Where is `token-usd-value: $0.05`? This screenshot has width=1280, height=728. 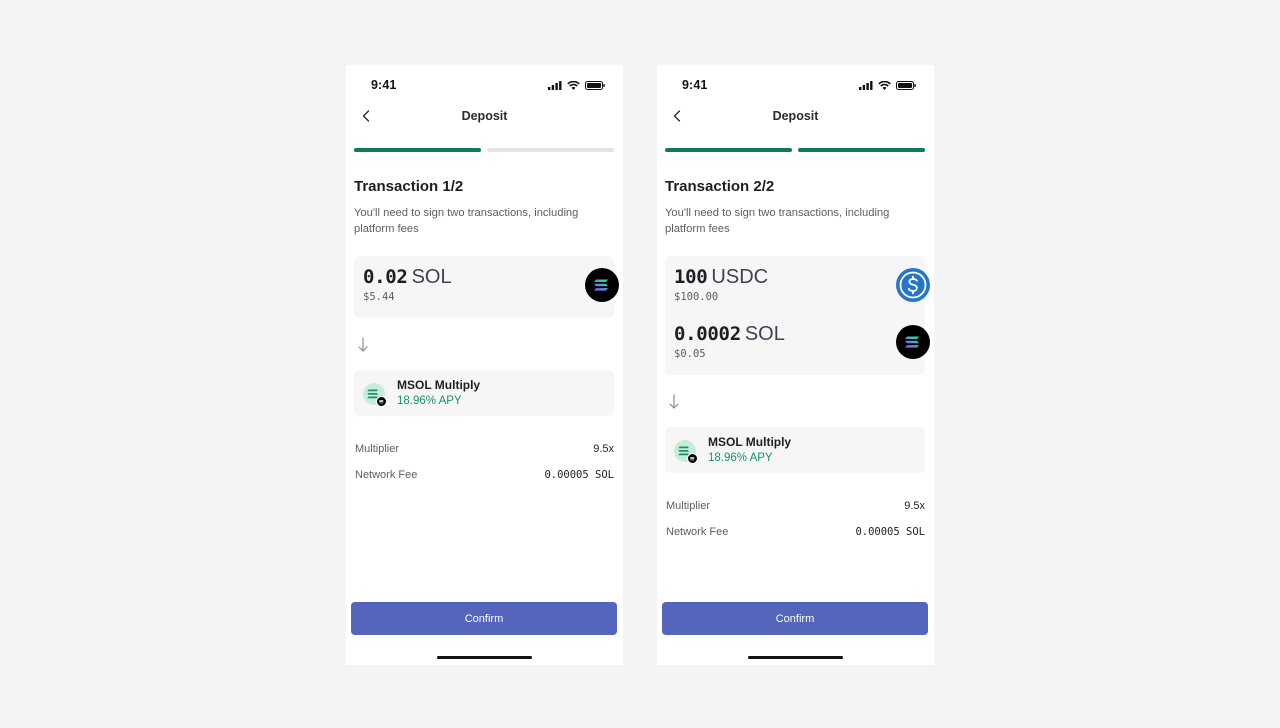
token-usd-value: $0.05 is located at coordinates (690, 354).